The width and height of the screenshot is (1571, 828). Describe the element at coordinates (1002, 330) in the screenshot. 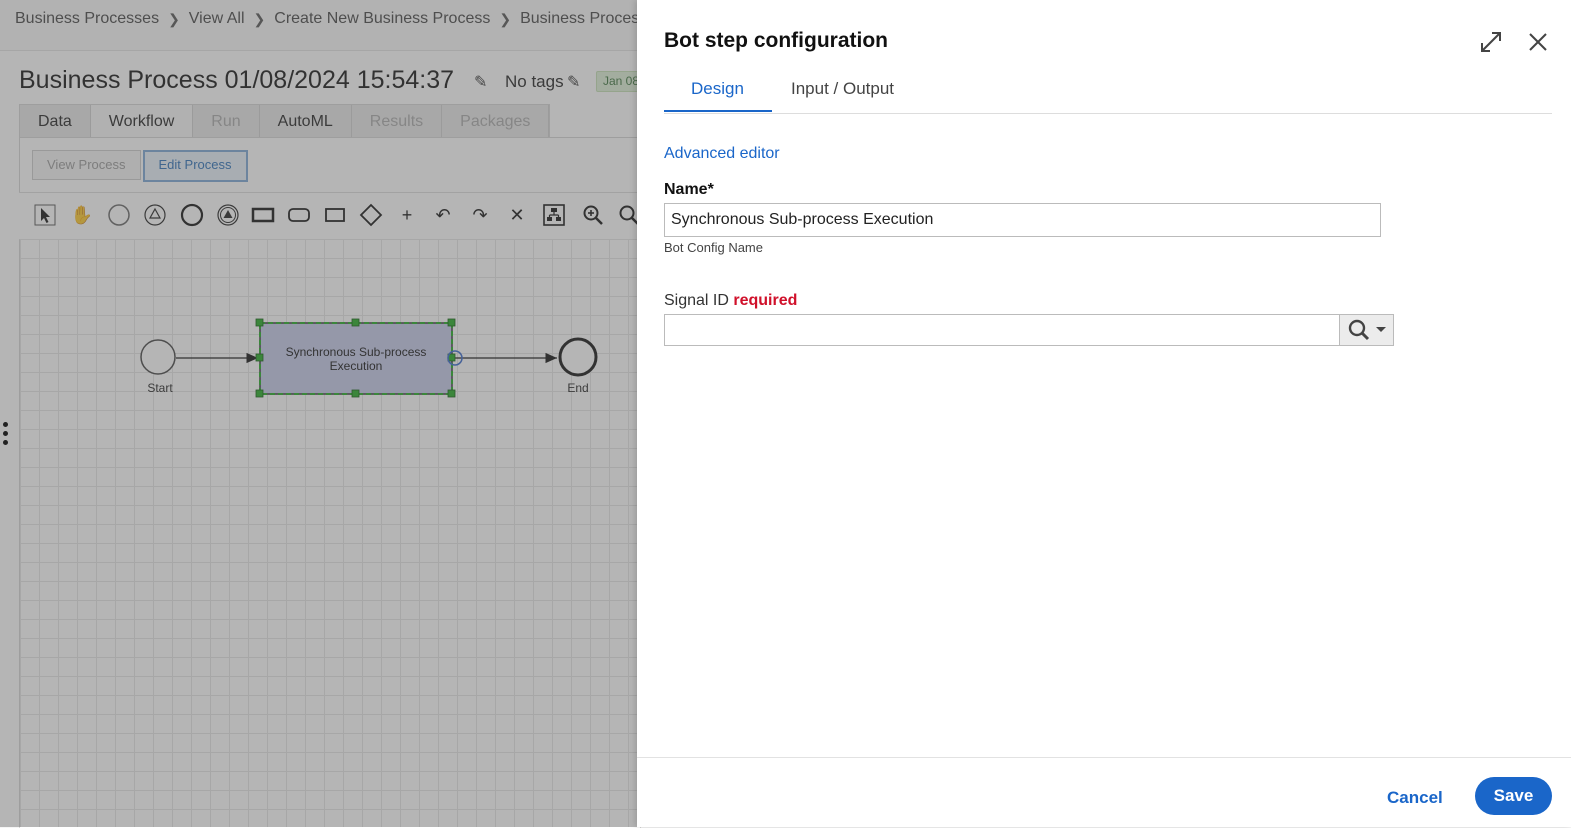

I see `signal-id-input` at that location.